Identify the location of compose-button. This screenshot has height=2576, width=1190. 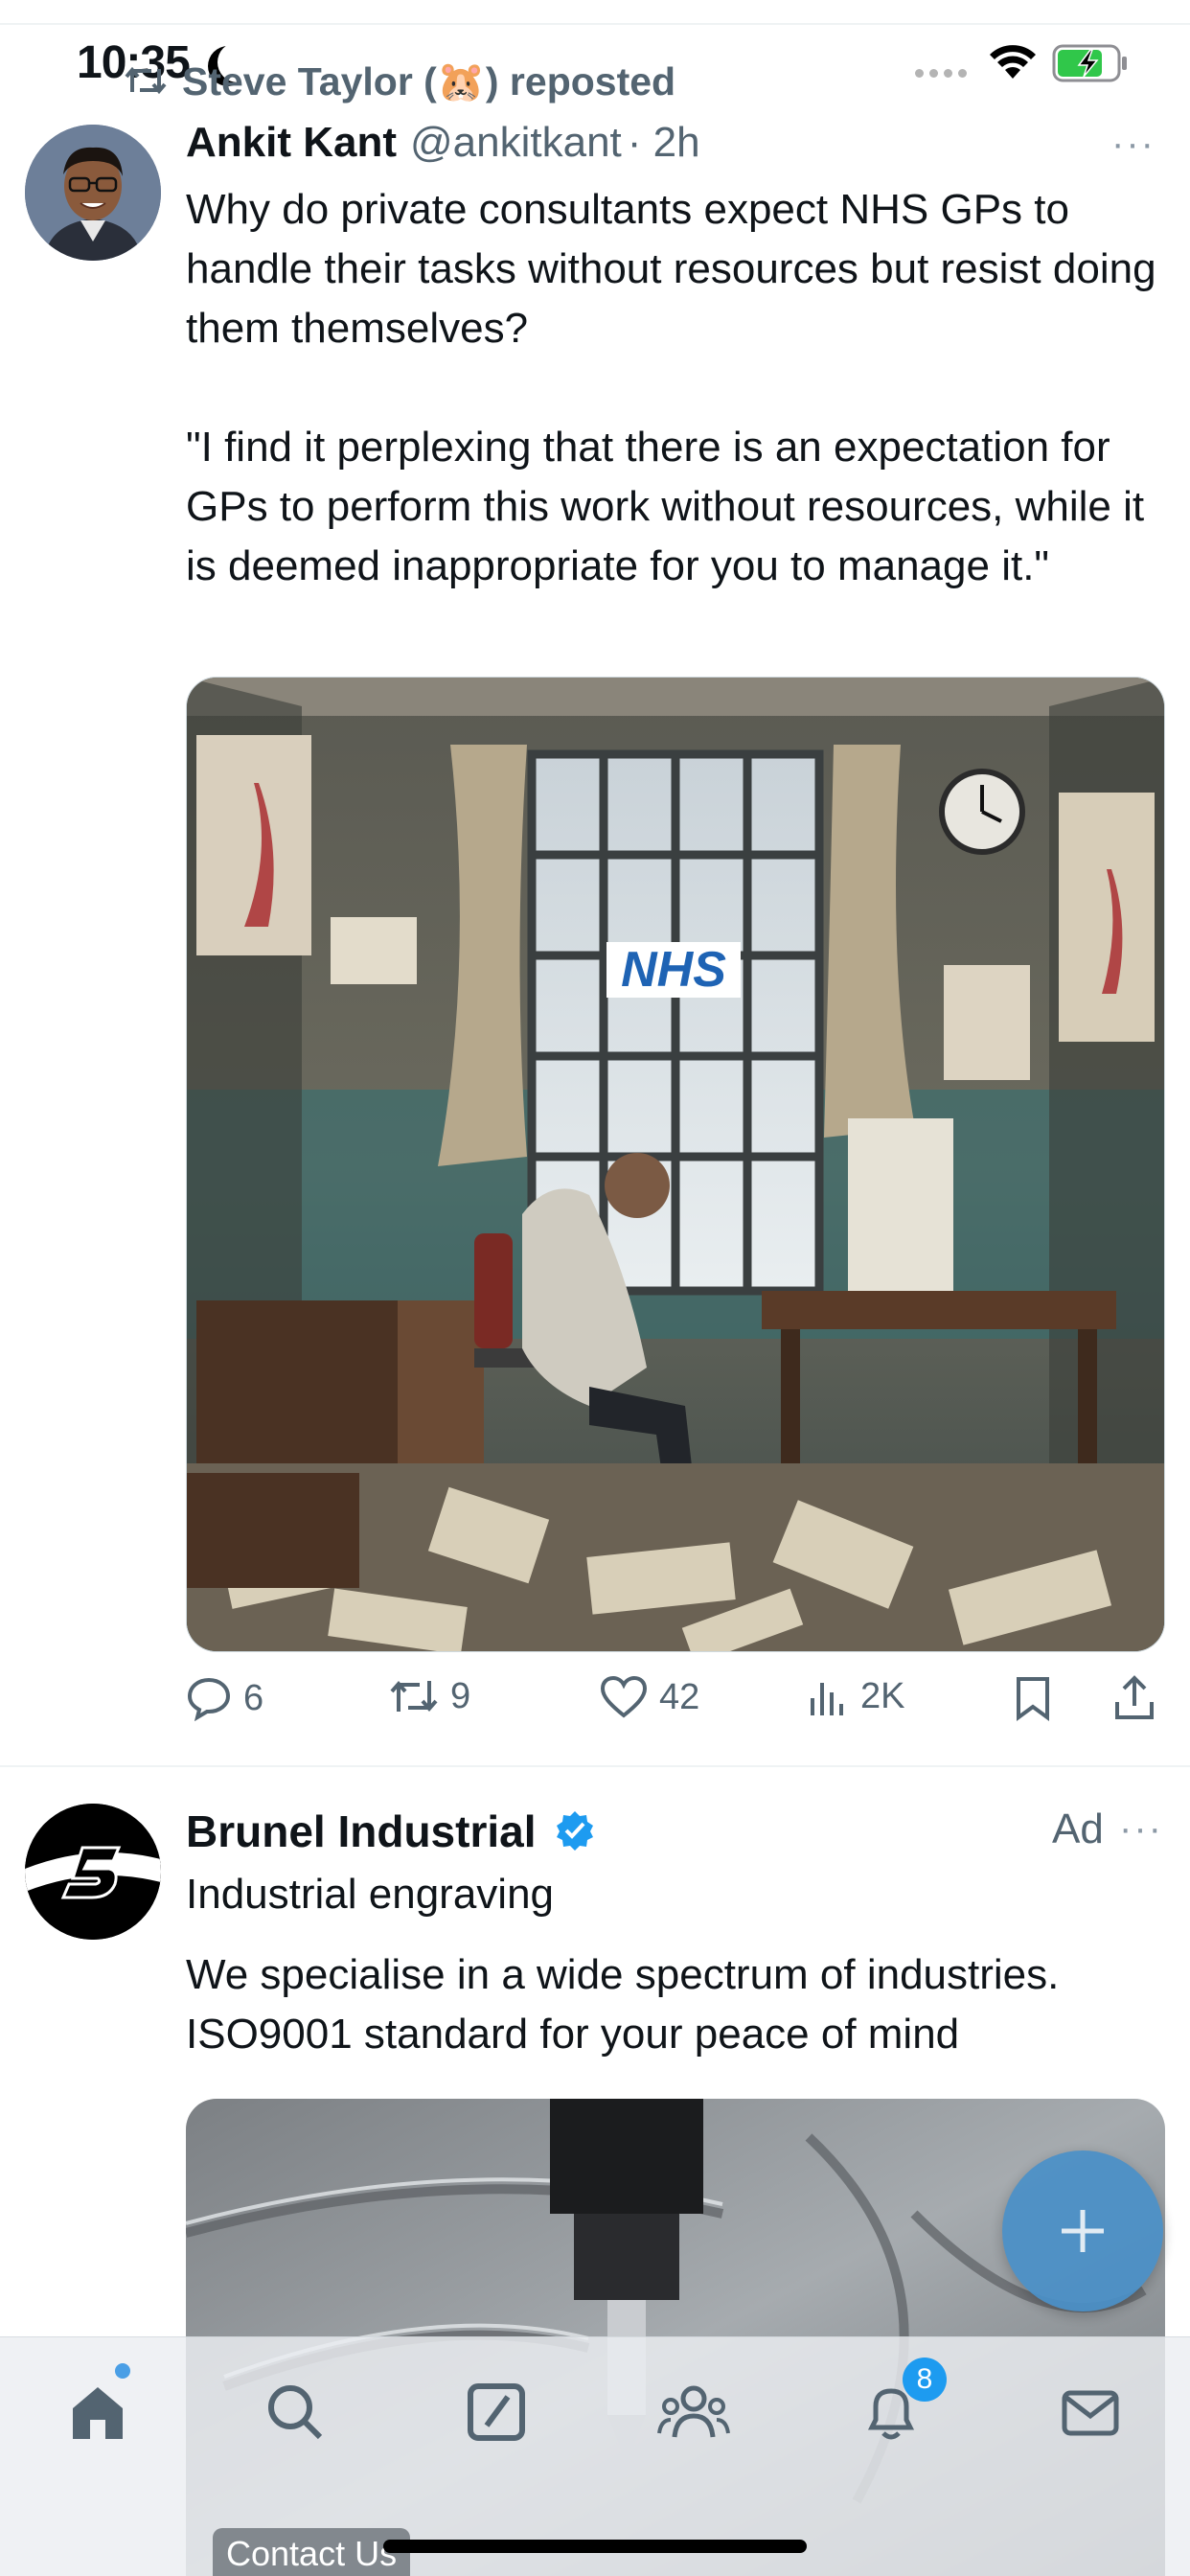
(1082, 2231).